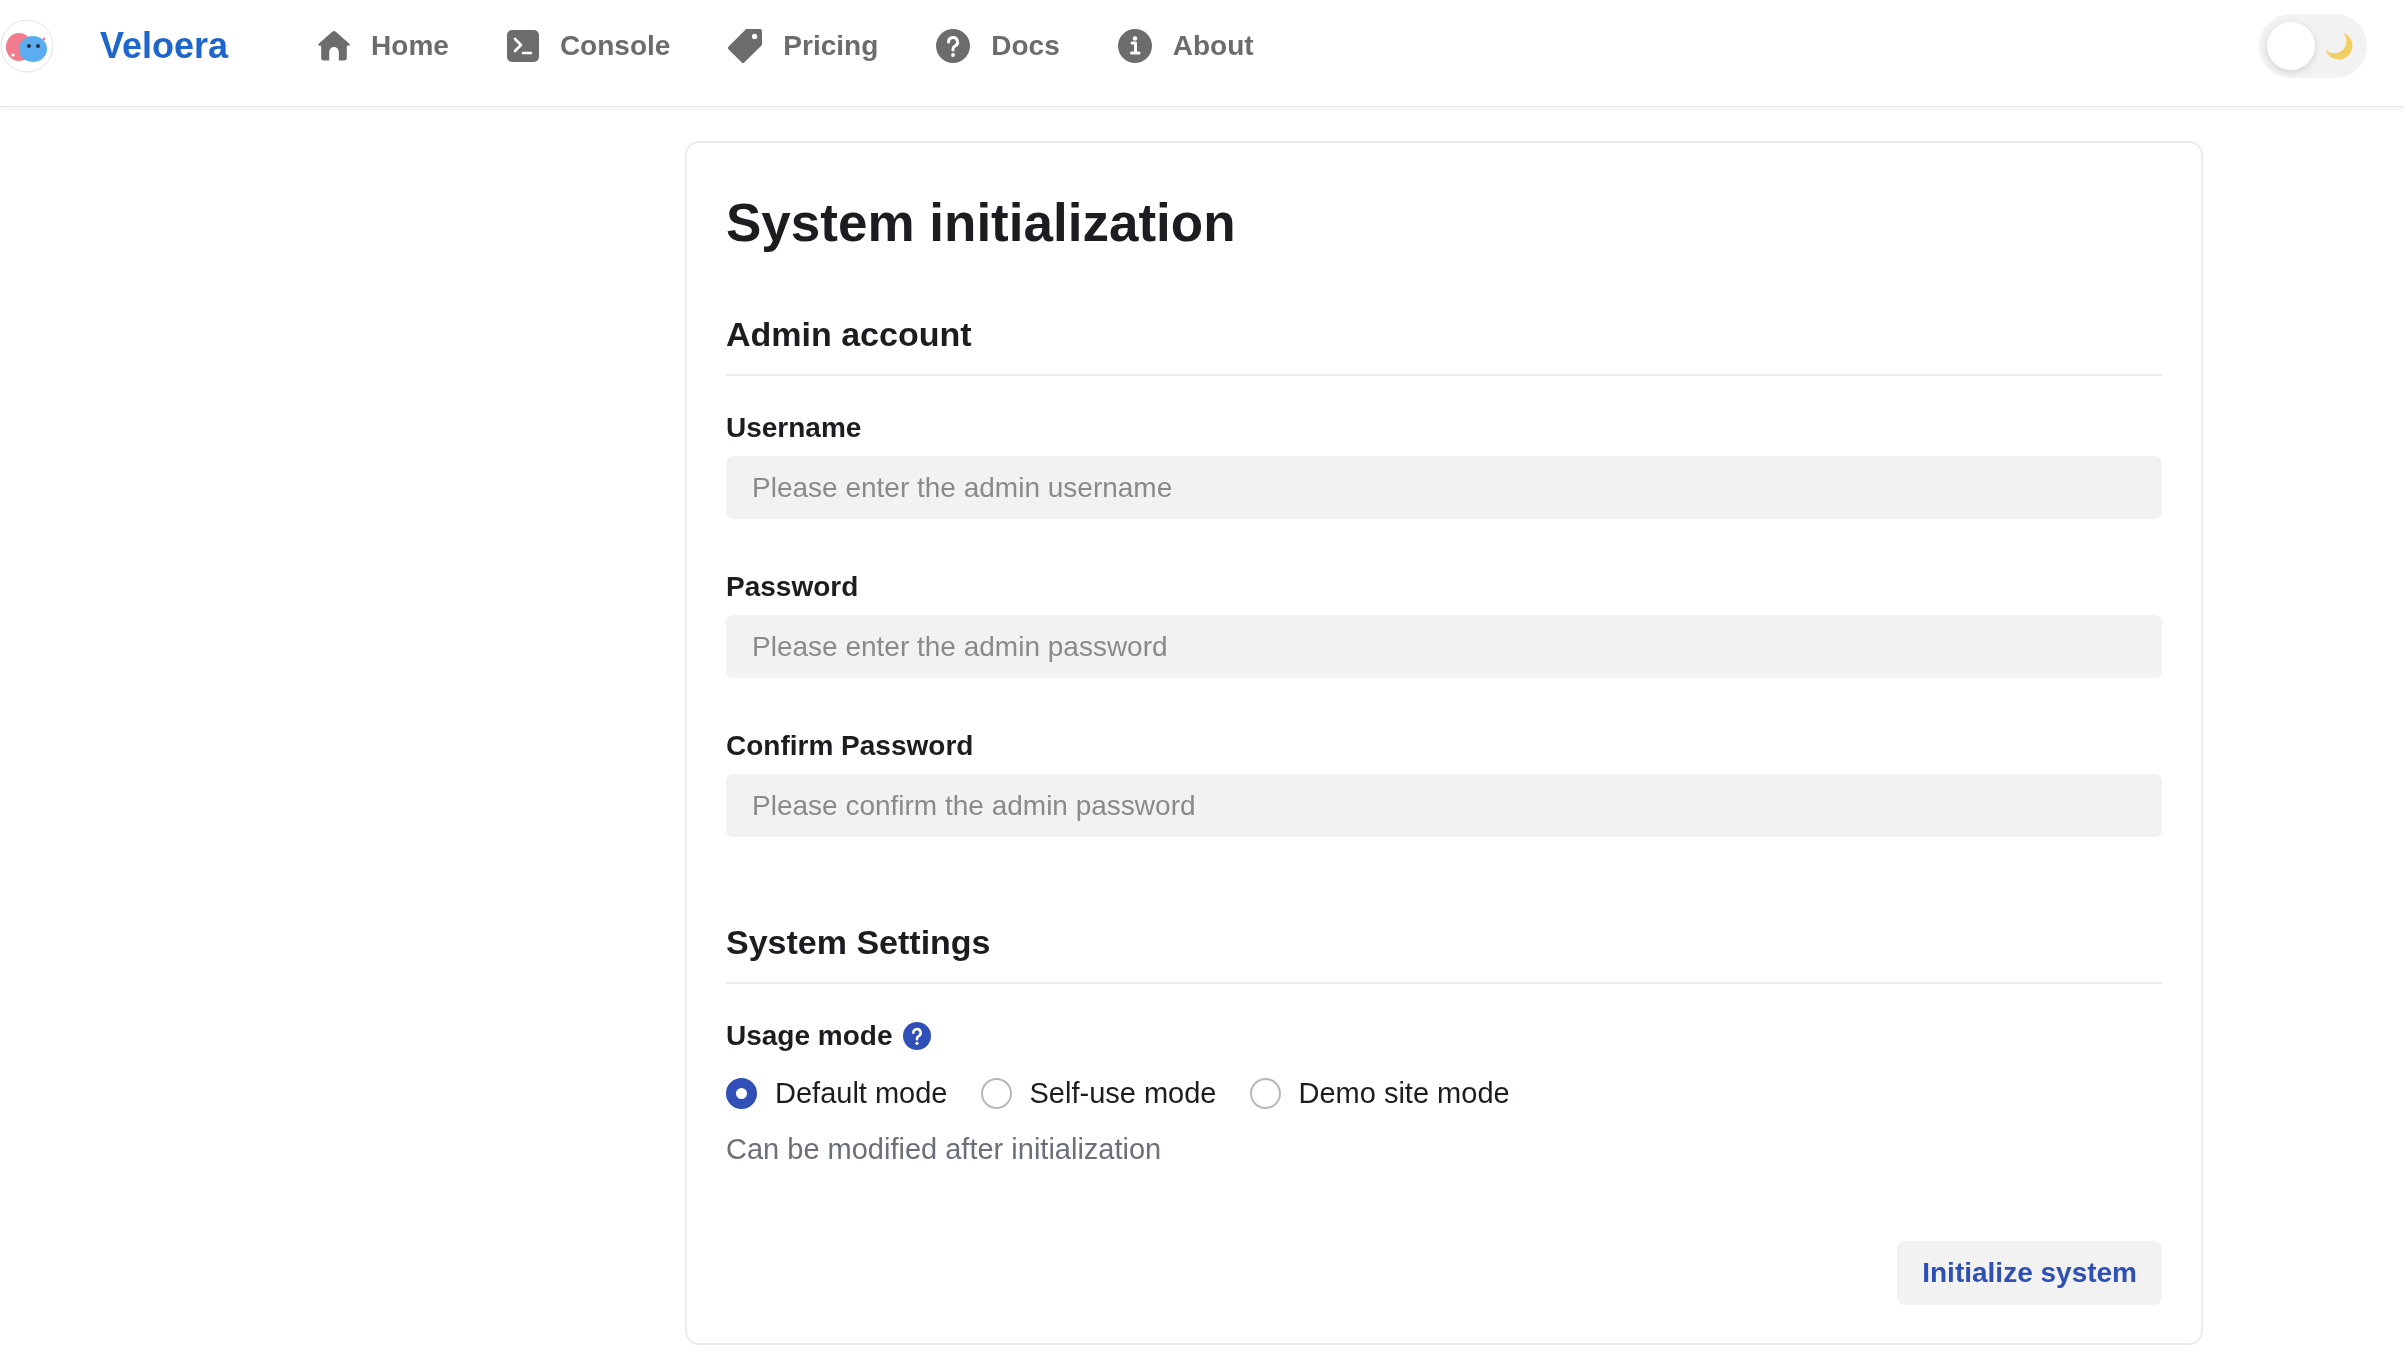 The width and height of the screenshot is (2404, 1356). Describe the element at coordinates (803, 46) in the screenshot. I see `nav-link: Pricing` at that location.